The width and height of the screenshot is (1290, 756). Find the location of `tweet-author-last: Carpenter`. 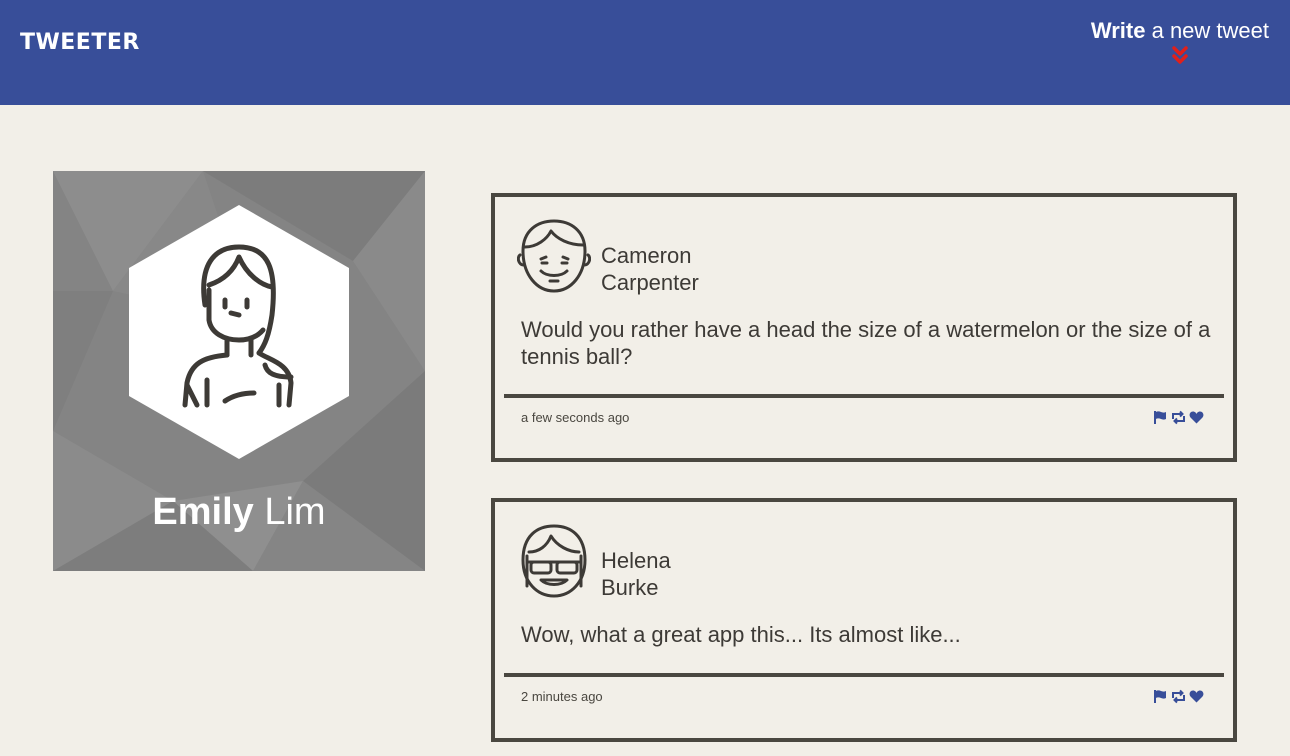

tweet-author-last: Carpenter is located at coordinates (650, 282).